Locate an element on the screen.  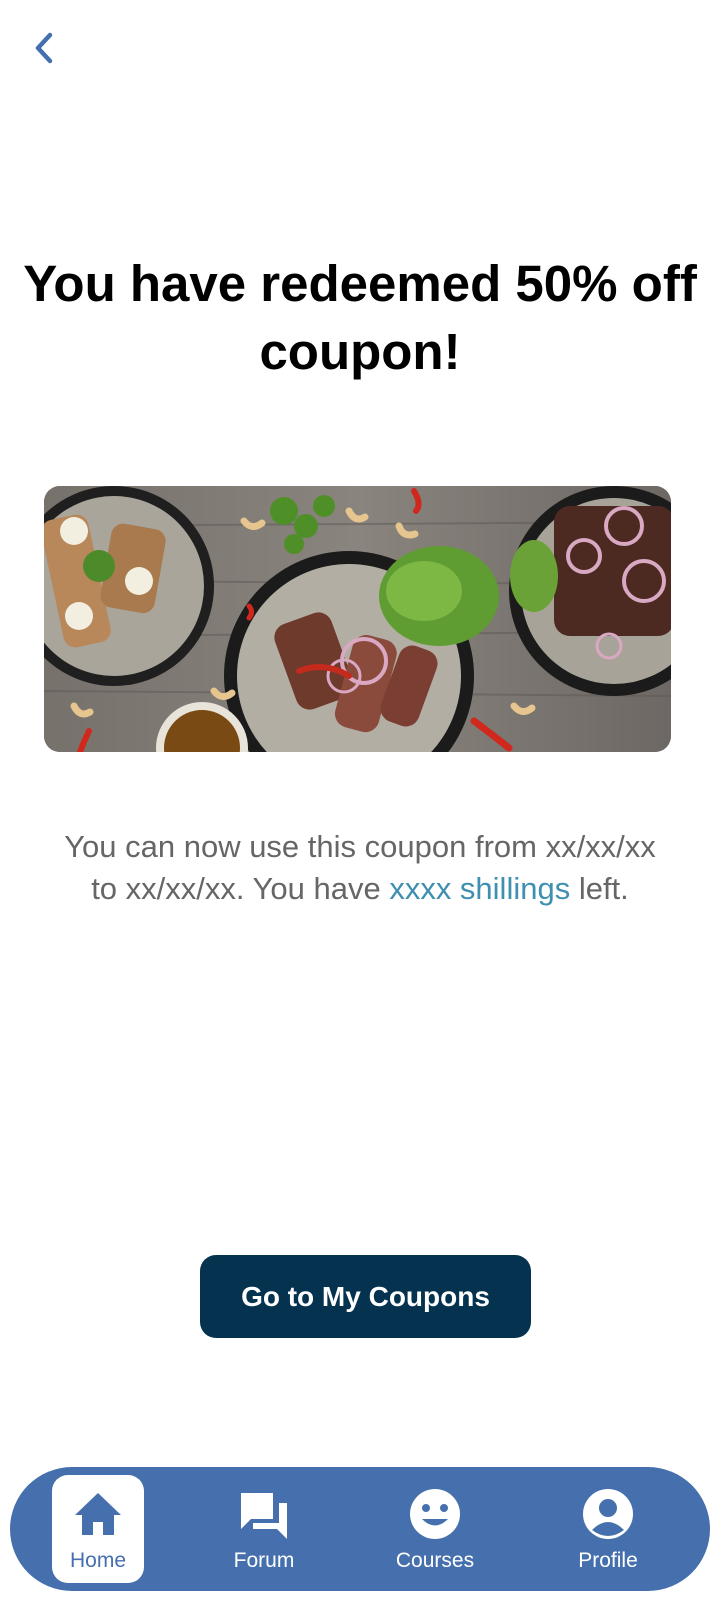
tab-courses-label: Courses is located at coordinates (435, 1560).